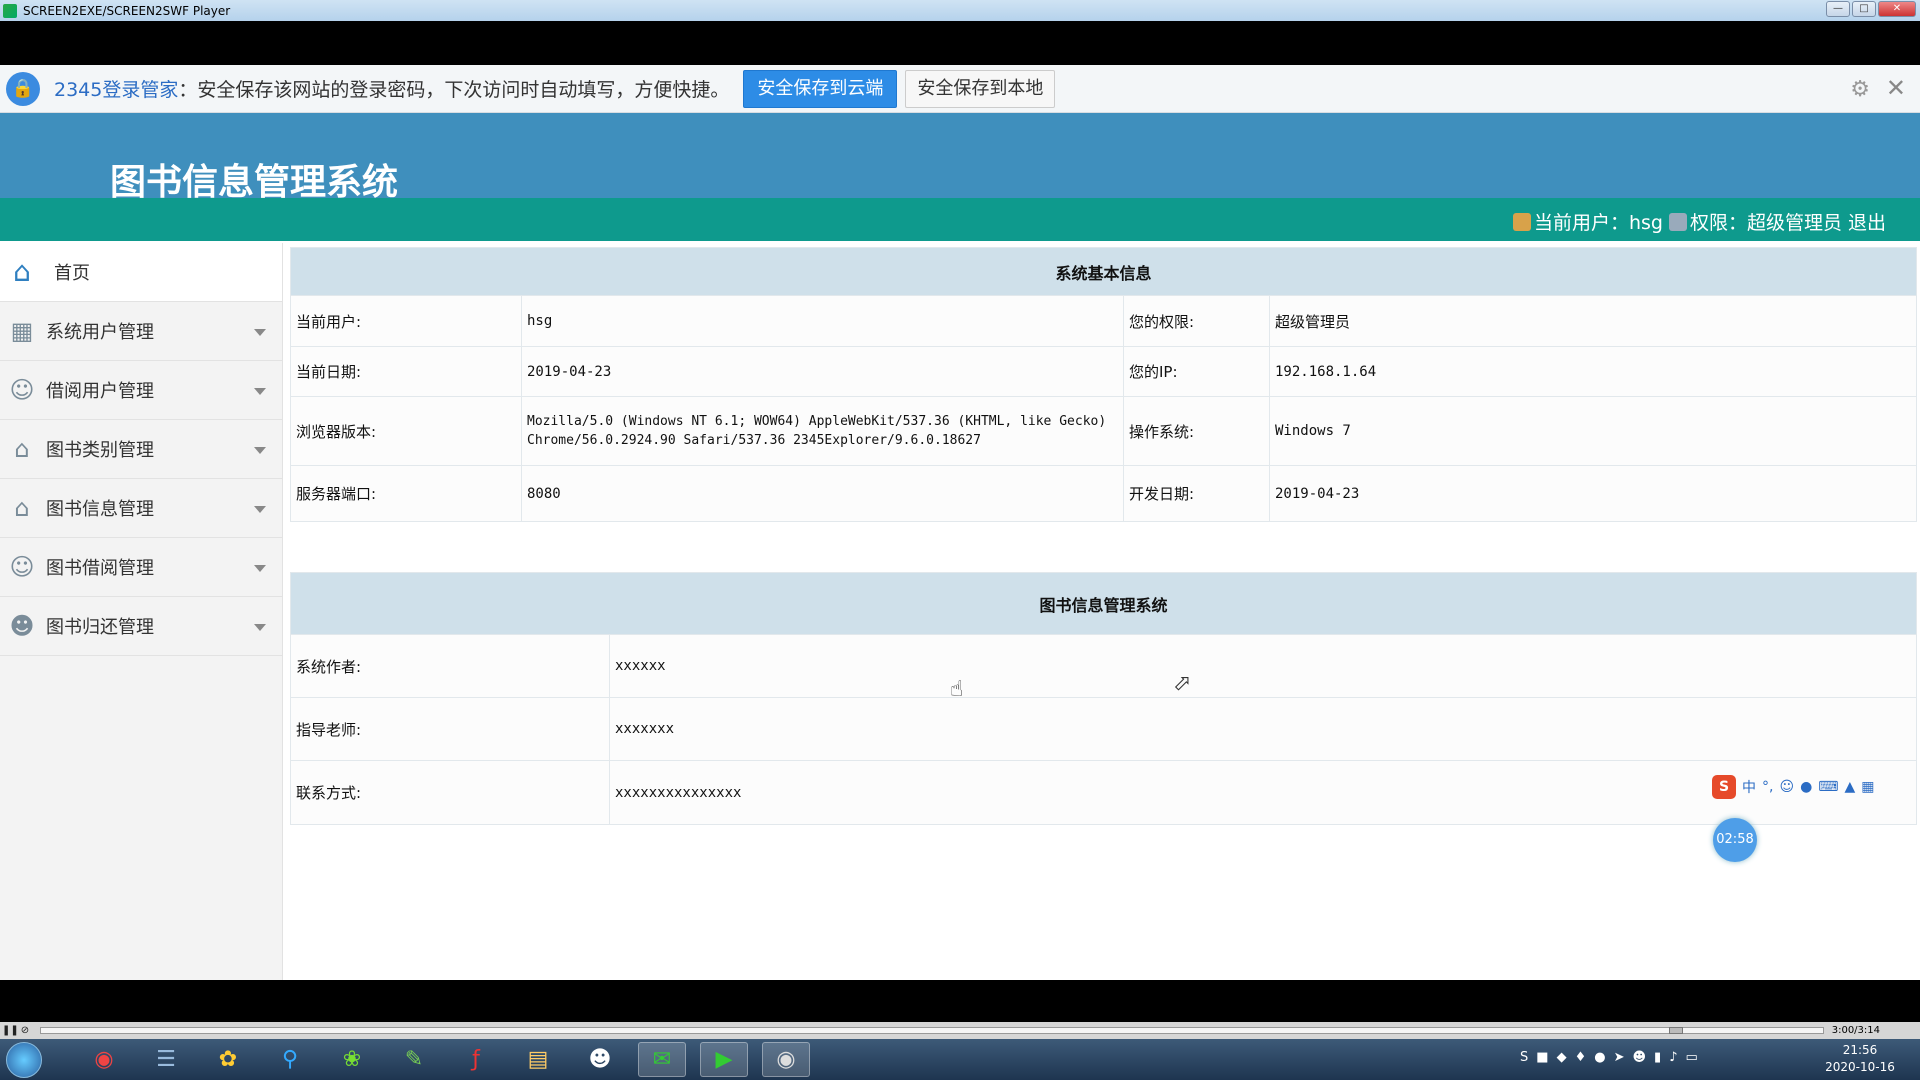 The height and width of the screenshot is (1080, 1920). Describe the element at coordinates (1619, 1057) in the screenshot. I see `arrow-tray-icon: ➤` at that location.